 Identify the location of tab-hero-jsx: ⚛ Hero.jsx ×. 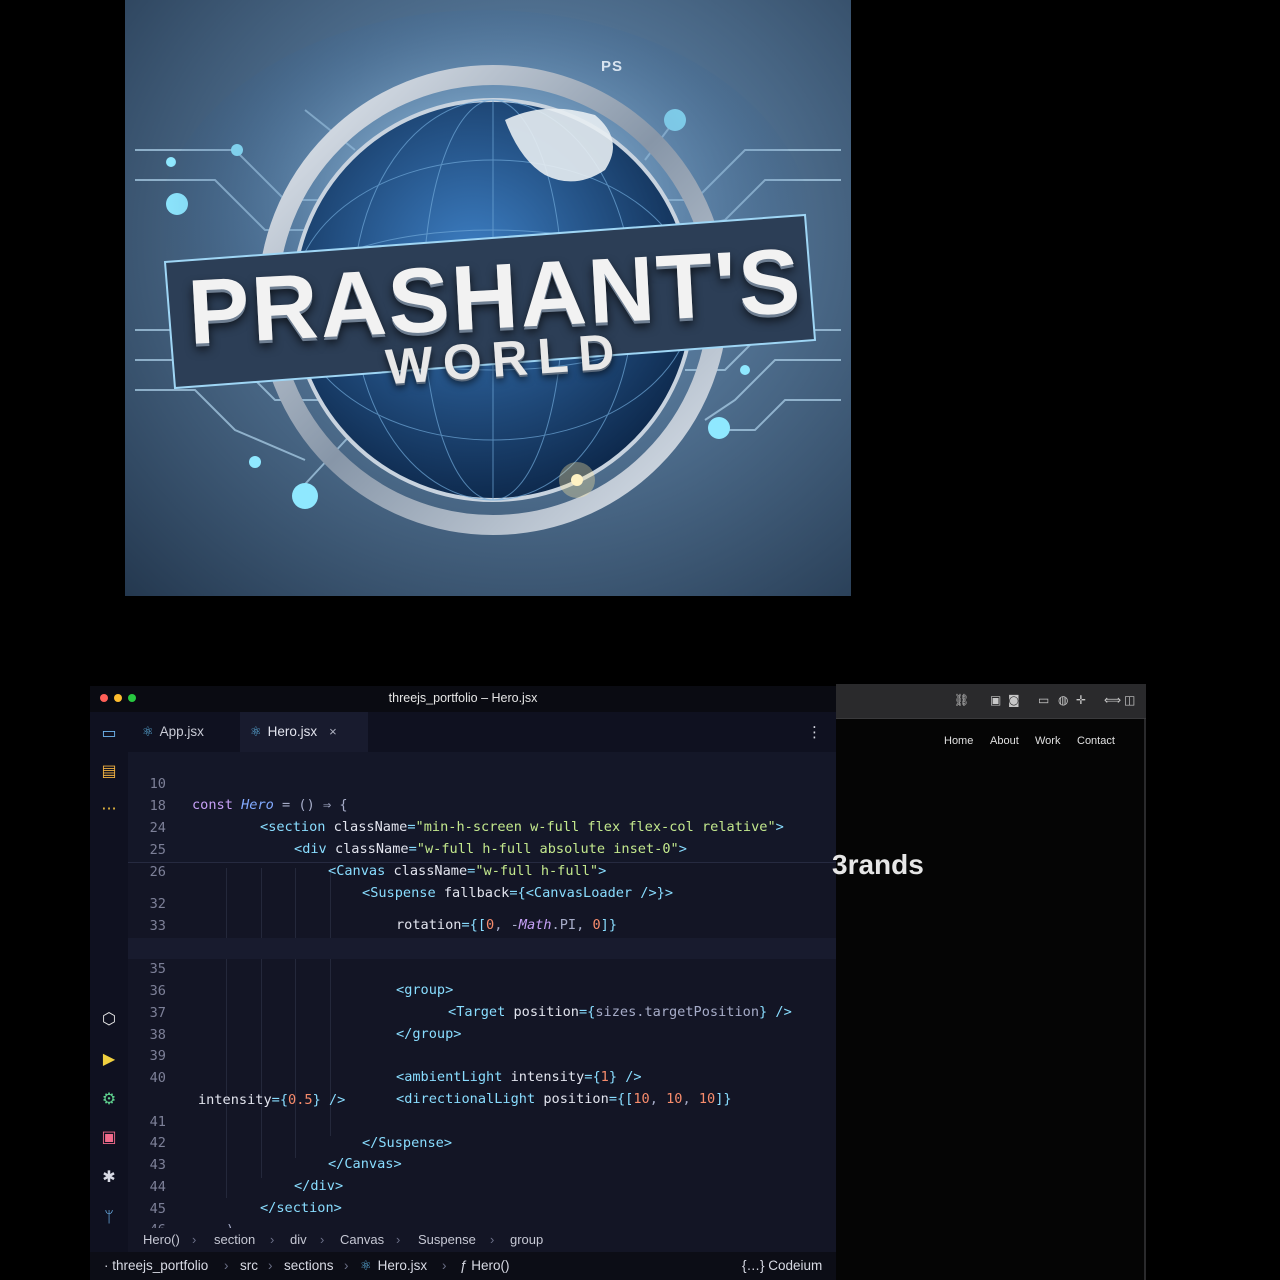
(304, 732).